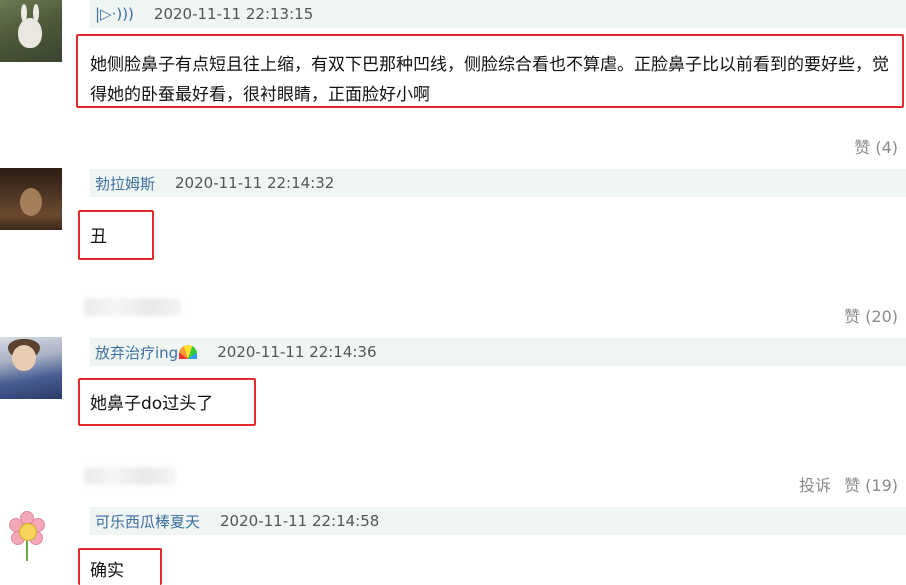  I want to click on like-button: 赞 (19), so click(871, 484).